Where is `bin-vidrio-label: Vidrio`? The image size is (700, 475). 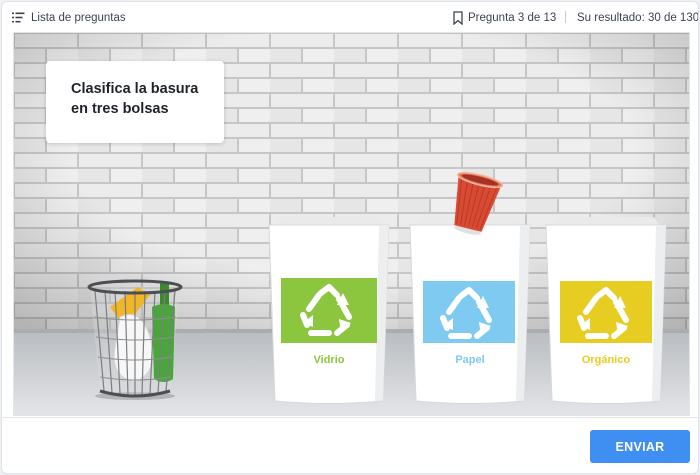
bin-vidrio-label: Vidrio is located at coordinates (329, 360).